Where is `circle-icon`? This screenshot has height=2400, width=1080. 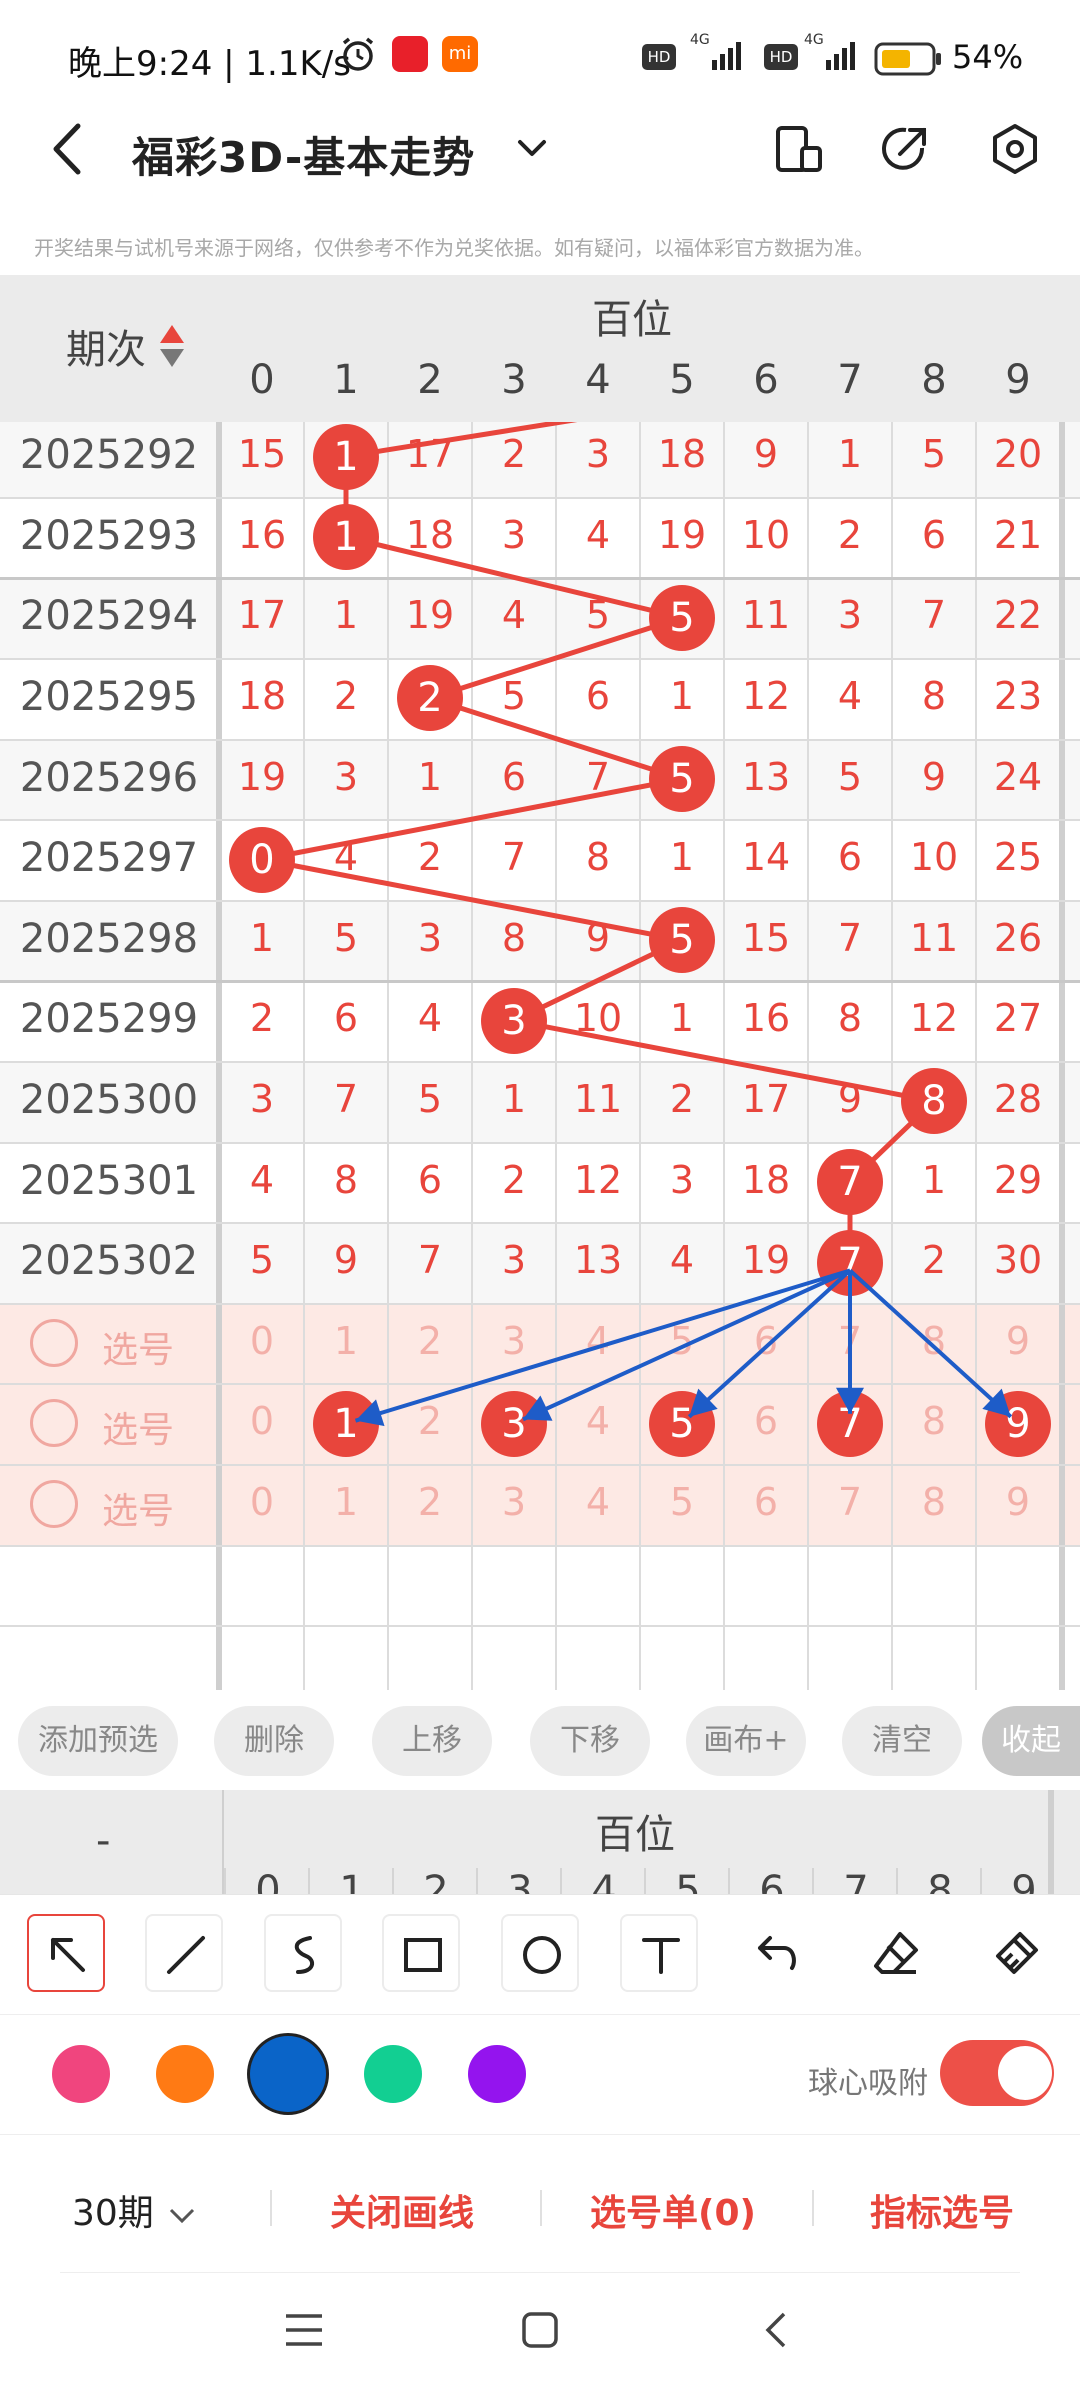
circle-icon is located at coordinates (542, 1955).